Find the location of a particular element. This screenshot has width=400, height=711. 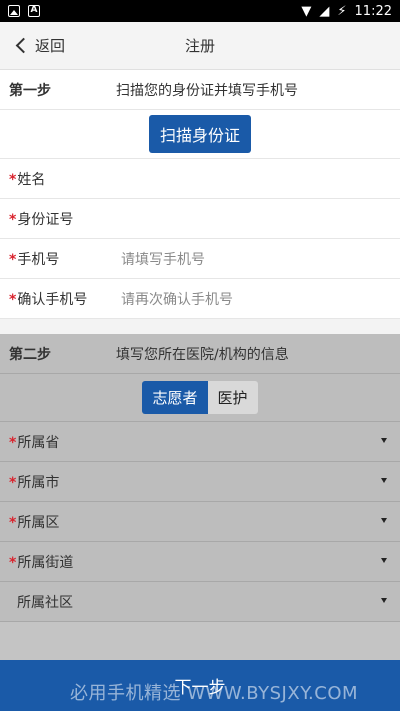

status-time: 11:22 is located at coordinates (373, 11).